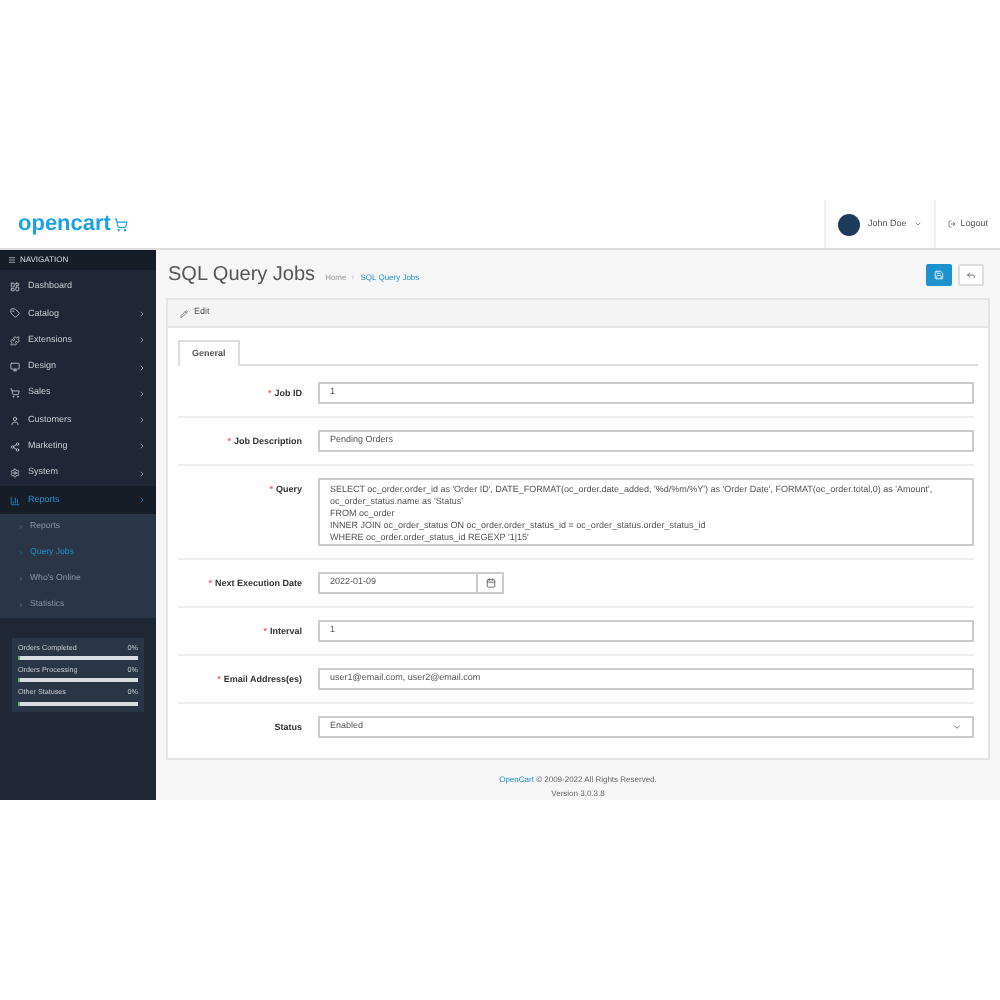 This screenshot has width=1000, height=1000. What do you see at coordinates (15, 313) in the screenshot?
I see `tag-icon` at bounding box center [15, 313].